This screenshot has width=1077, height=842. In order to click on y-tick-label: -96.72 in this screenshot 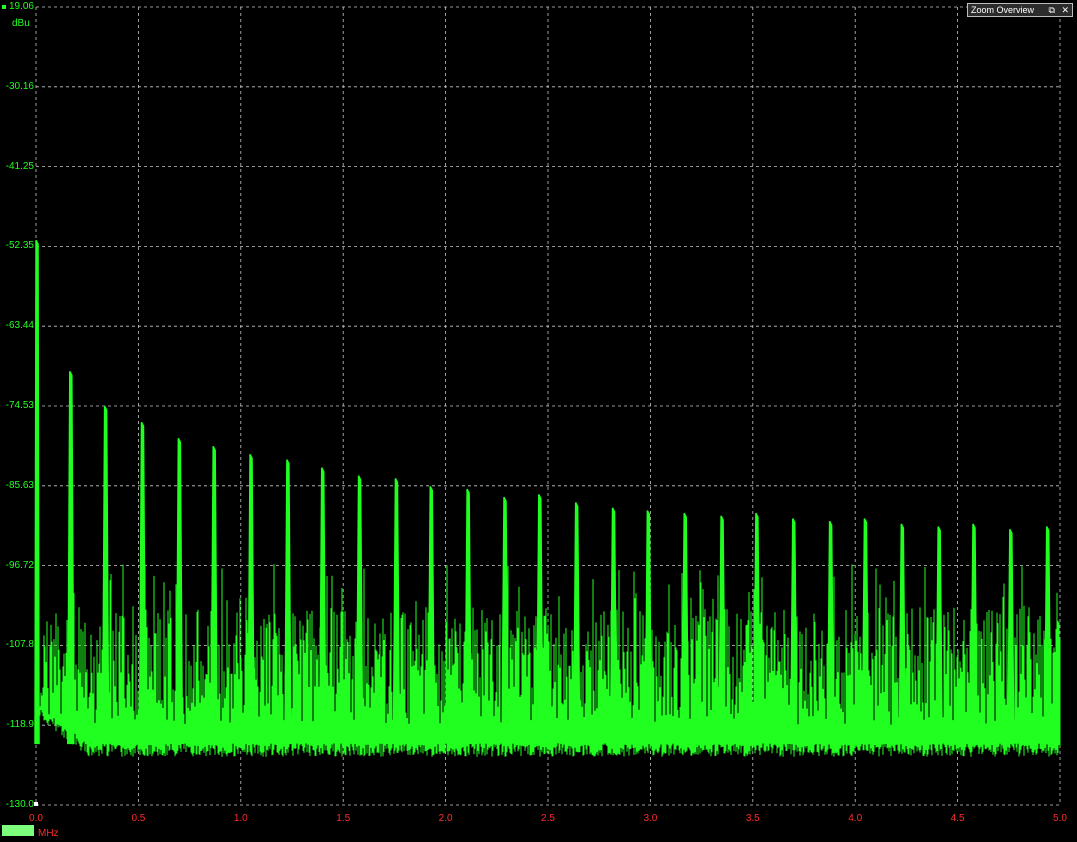, I will do `click(19, 565)`.